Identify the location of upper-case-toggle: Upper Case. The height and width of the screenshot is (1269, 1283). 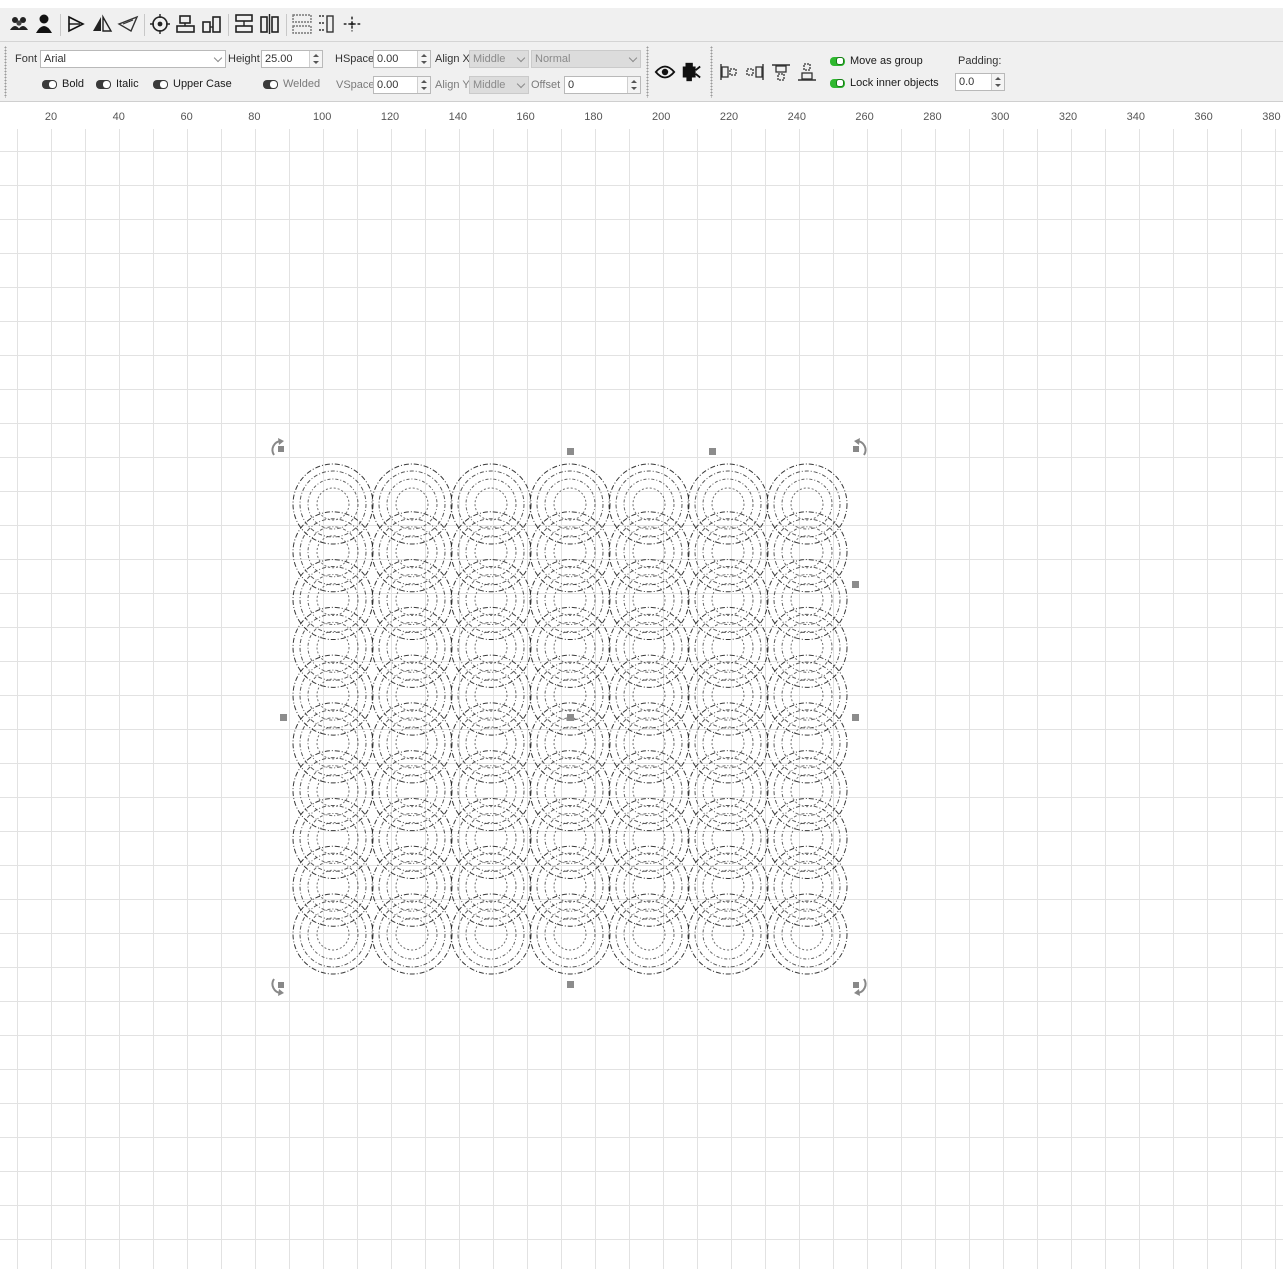
(192, 84).